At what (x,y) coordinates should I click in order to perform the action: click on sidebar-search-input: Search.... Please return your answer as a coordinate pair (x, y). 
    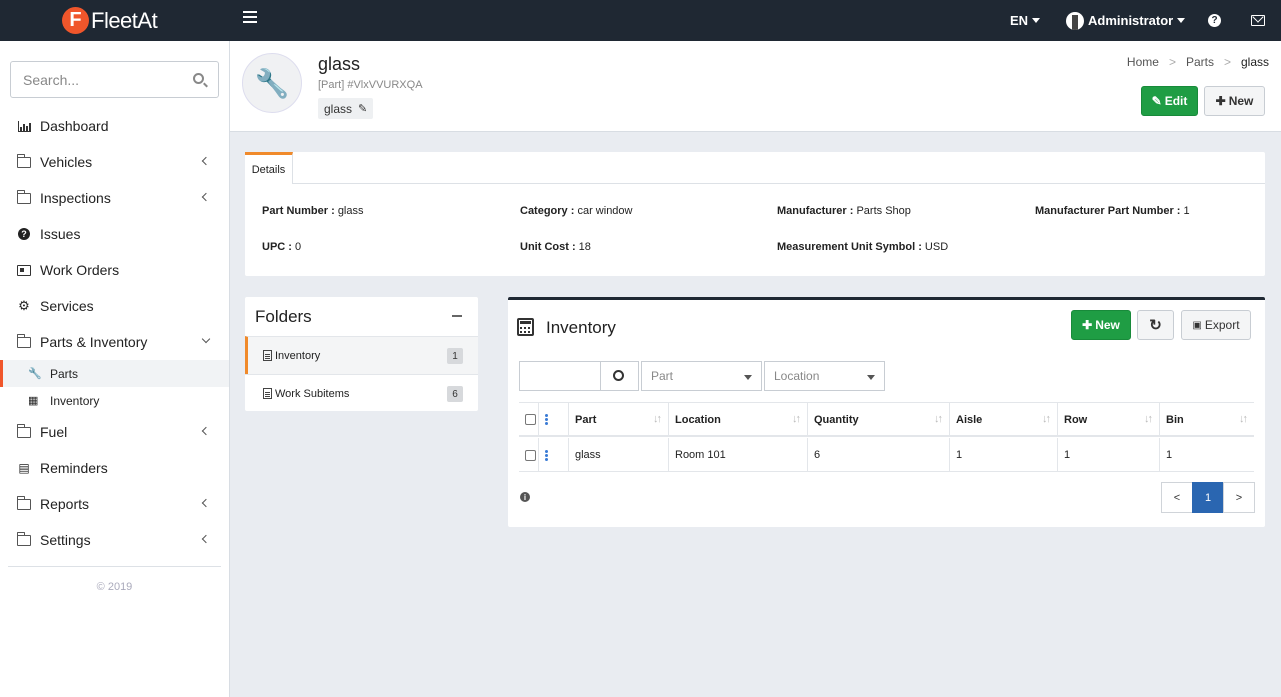
    Looking at the image, I should click on (114, 79).